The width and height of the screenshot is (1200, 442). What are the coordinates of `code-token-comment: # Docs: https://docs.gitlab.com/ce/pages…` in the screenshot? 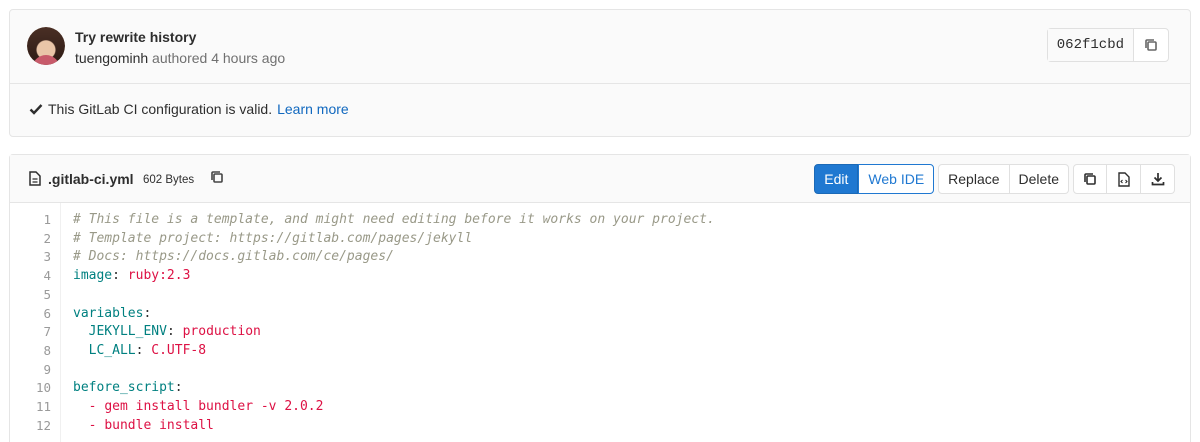 It's located at (233, 257).